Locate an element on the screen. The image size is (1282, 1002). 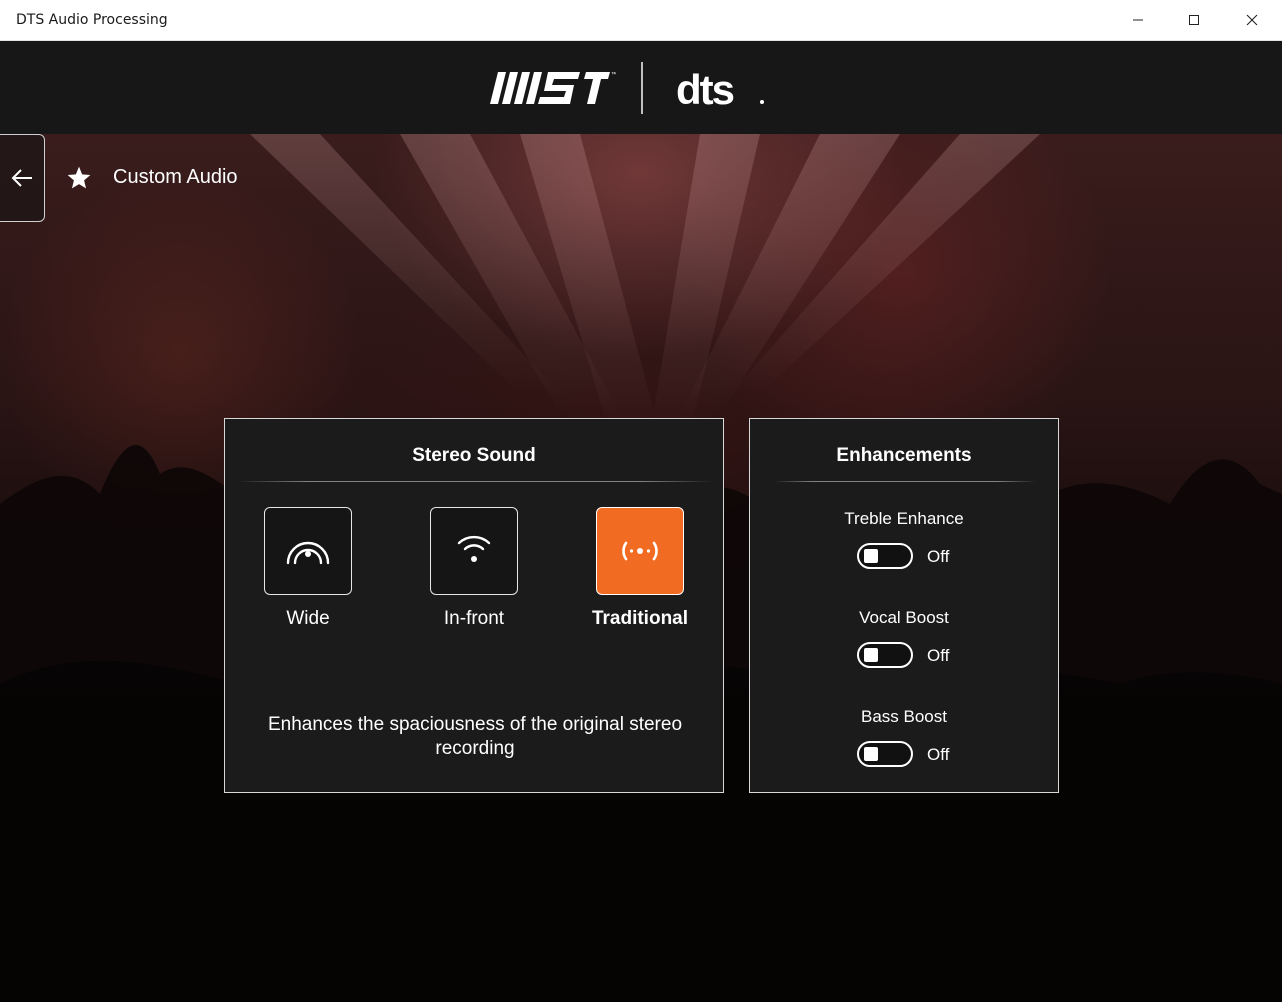
treble-enhance-state: Off is located at coordinates (938, 556).